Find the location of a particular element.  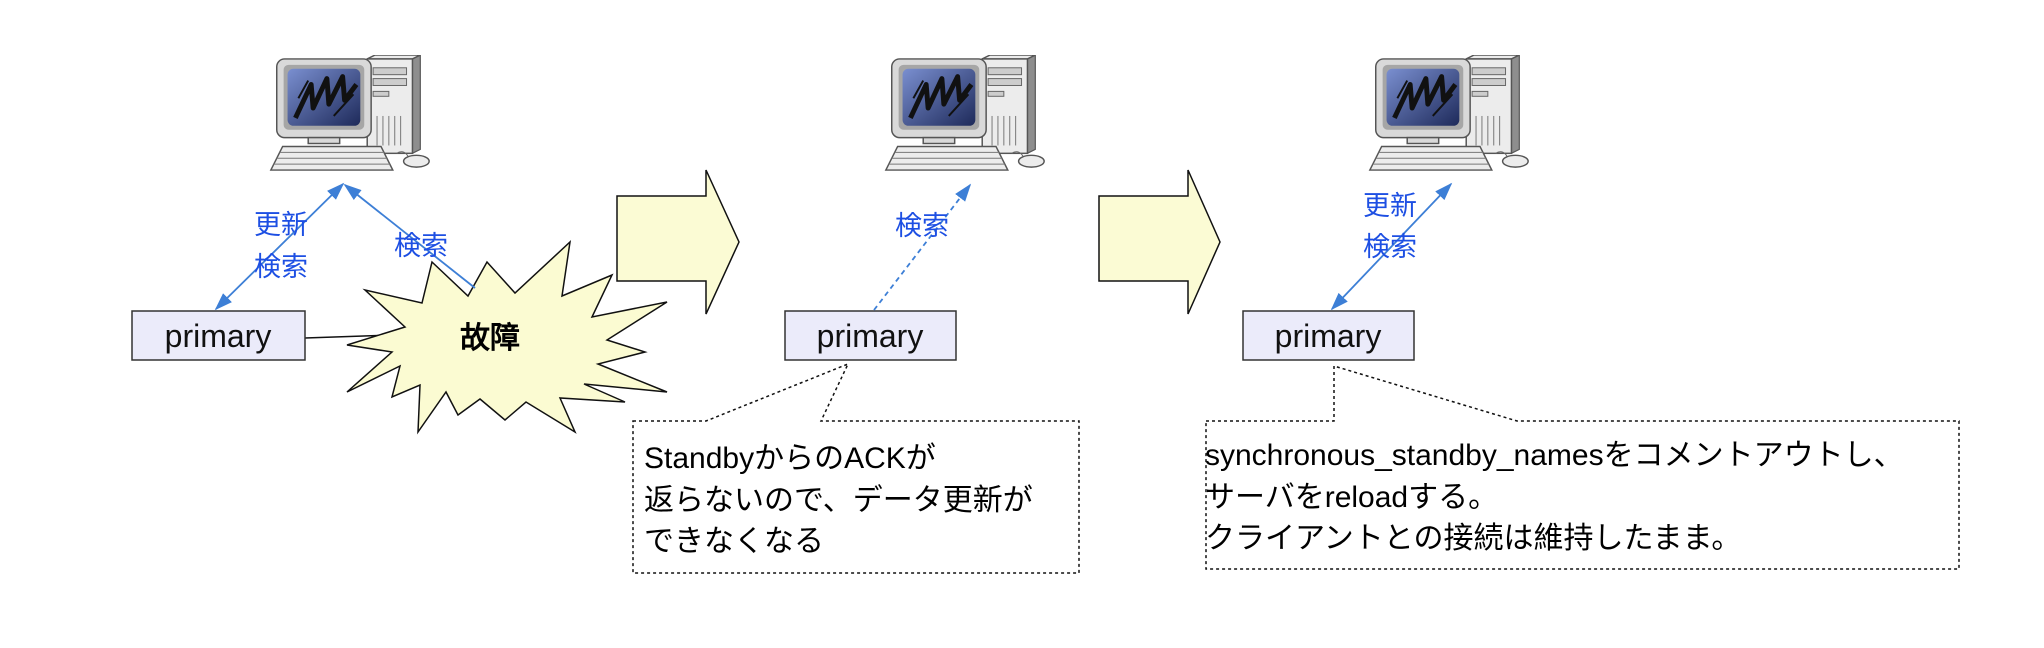

burst-arrow-label-search: 検索 is located at coordinates (421, 246).